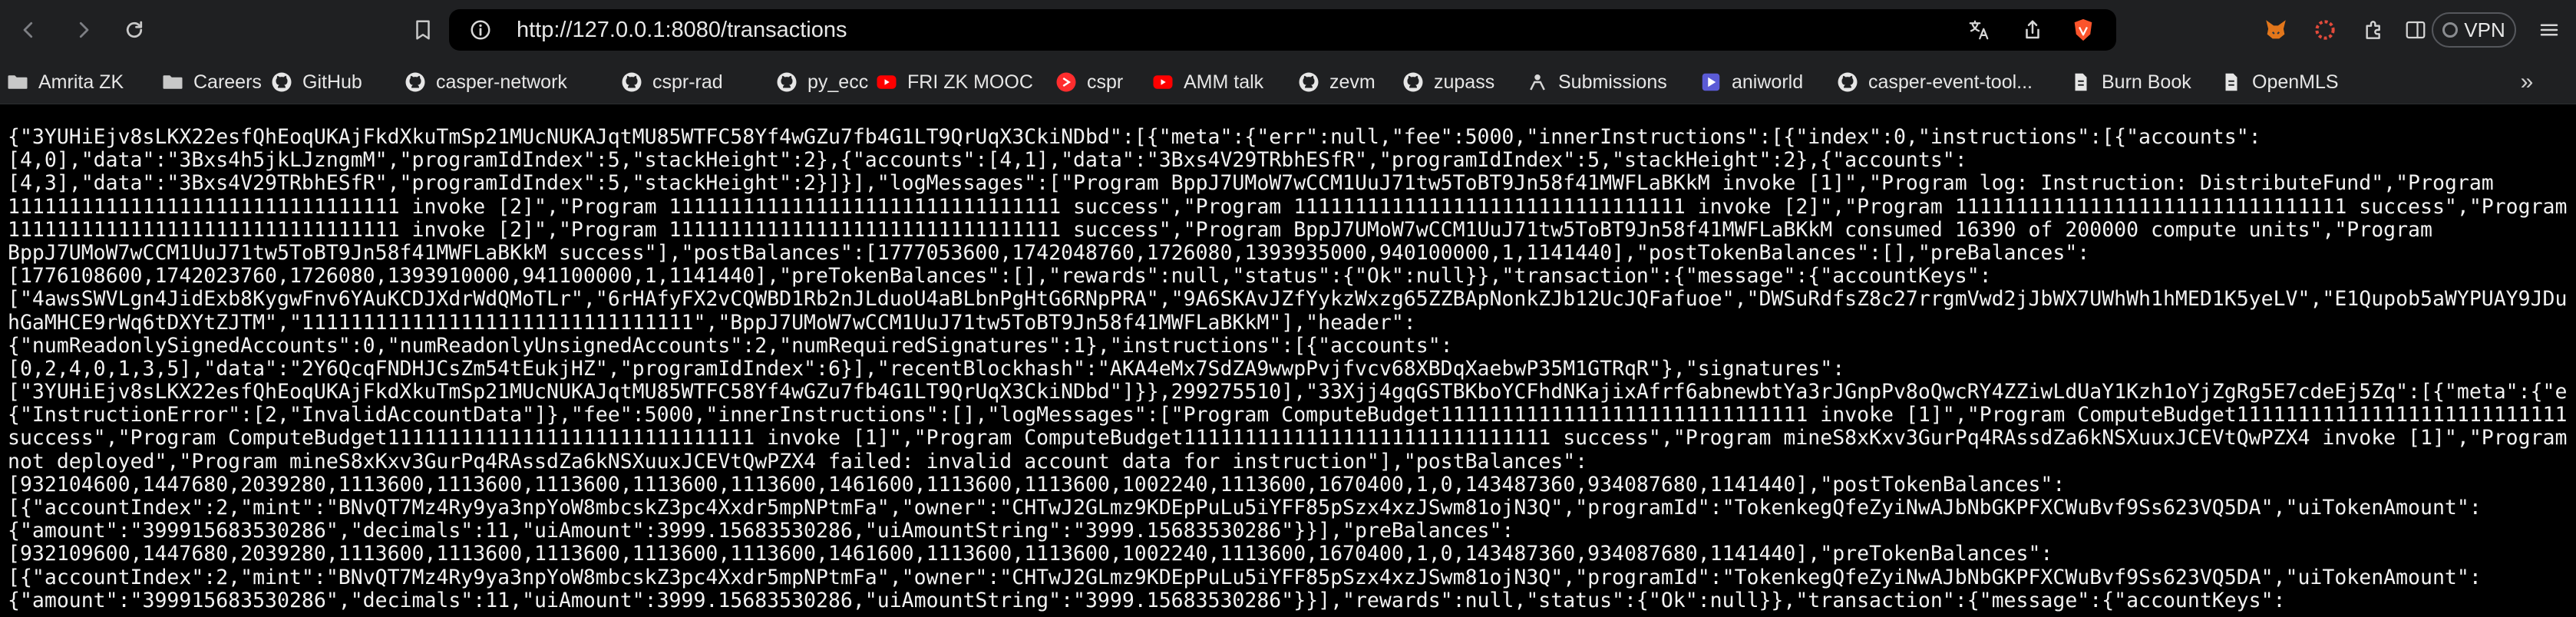  I want to click on arrow-left-icon, so click(28, 29).